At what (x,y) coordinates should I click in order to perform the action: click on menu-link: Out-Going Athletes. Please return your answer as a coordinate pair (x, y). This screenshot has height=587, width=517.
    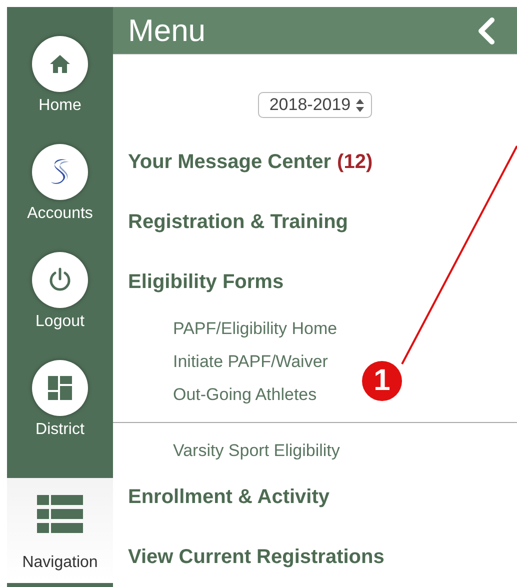
    Looking at the image, I should click on (245, 394).